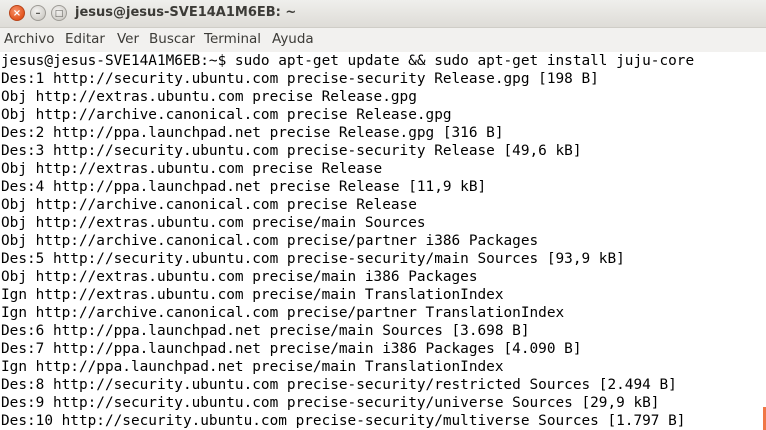  I want to click on maximize-icon: □, so click(59, 14).